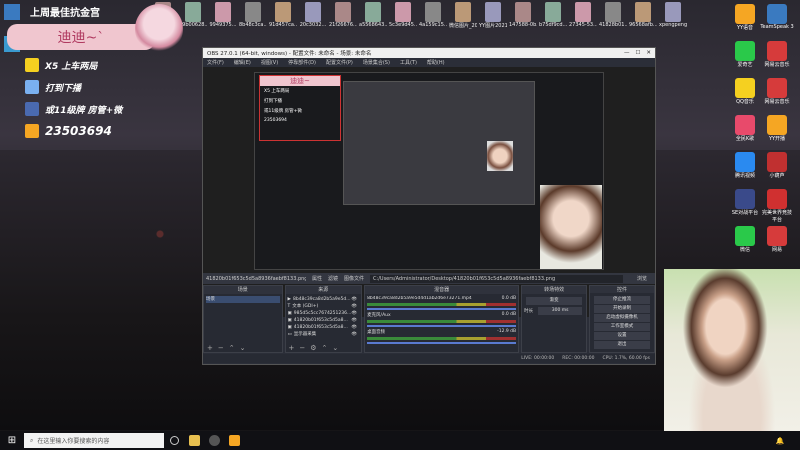  What do you see at coordinates (408, 62) in the screenshot?
I see `menu-item: 工具(T)` at bounding box center [408, 62].